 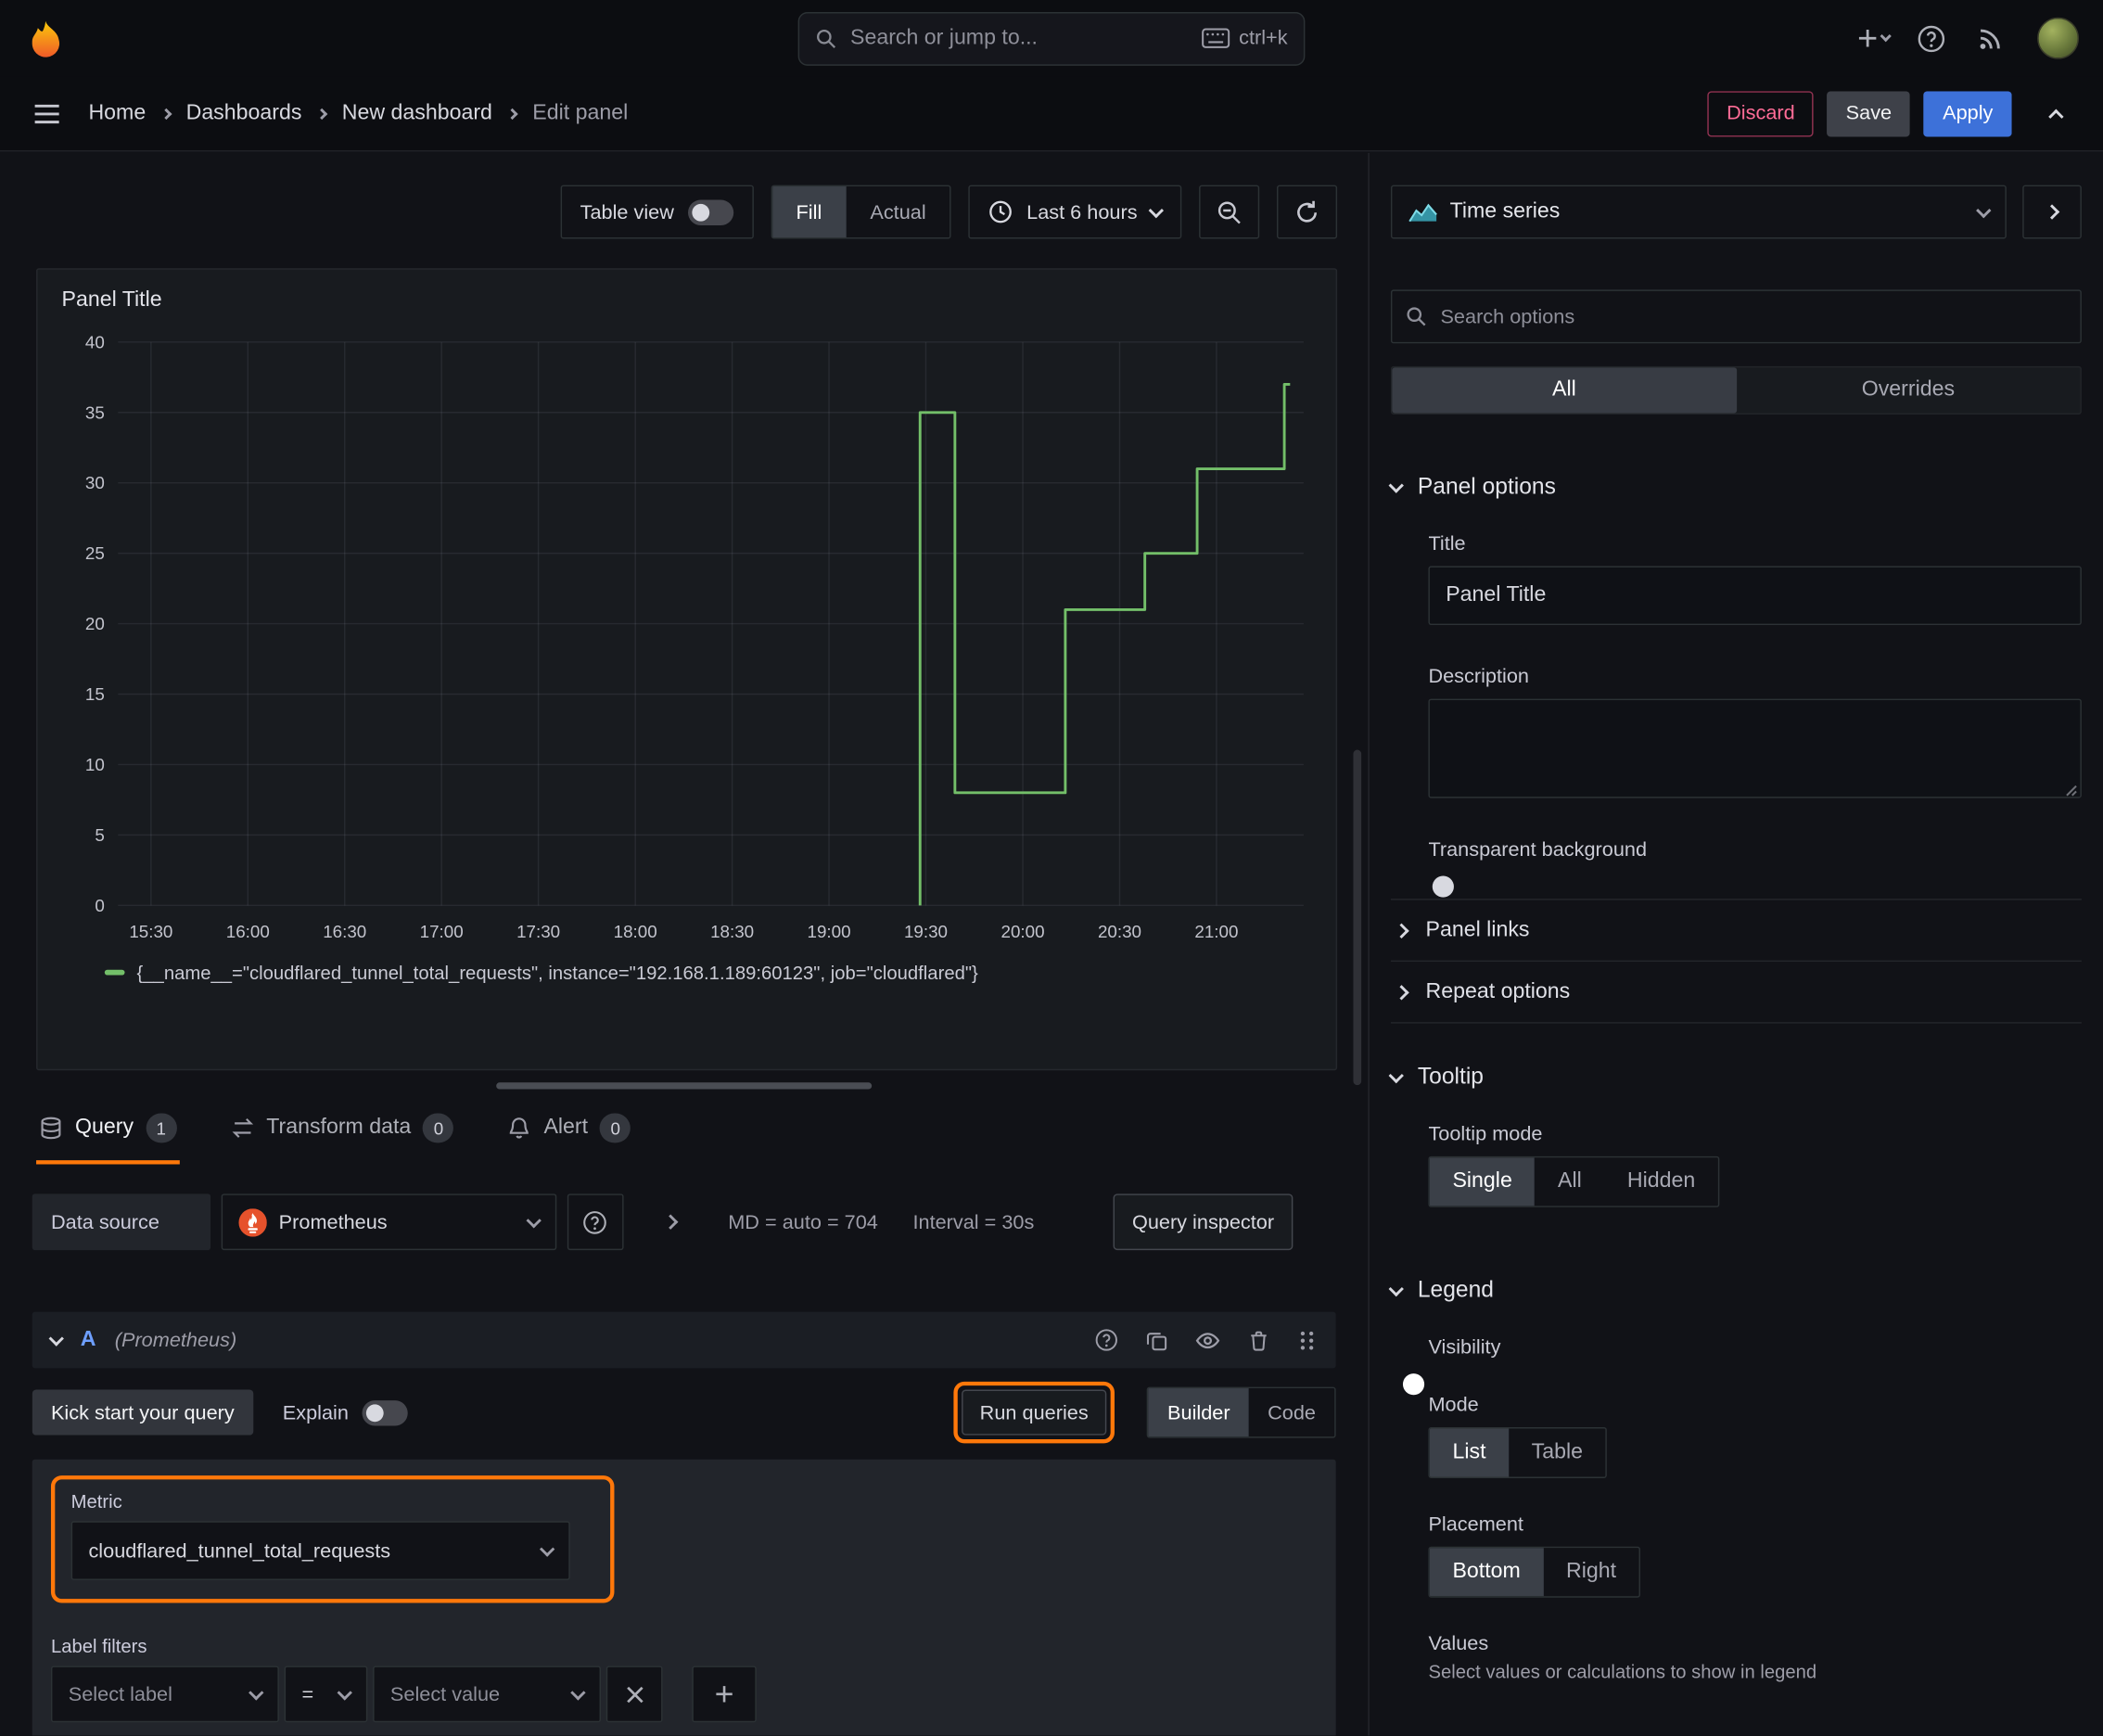 I want to click on toggle-visibility-icon, so click(x=1207, y=1339).